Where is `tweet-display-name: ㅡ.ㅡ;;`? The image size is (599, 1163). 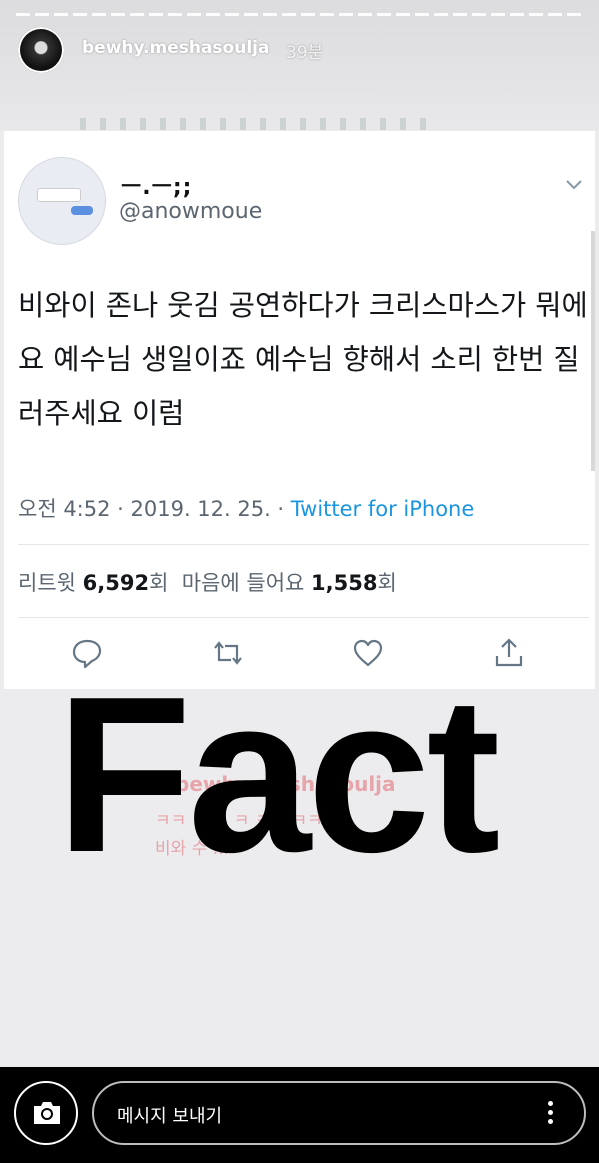
tweet-display-name: ㅡ.ㅡ;; is located at coordinates (157, 187).